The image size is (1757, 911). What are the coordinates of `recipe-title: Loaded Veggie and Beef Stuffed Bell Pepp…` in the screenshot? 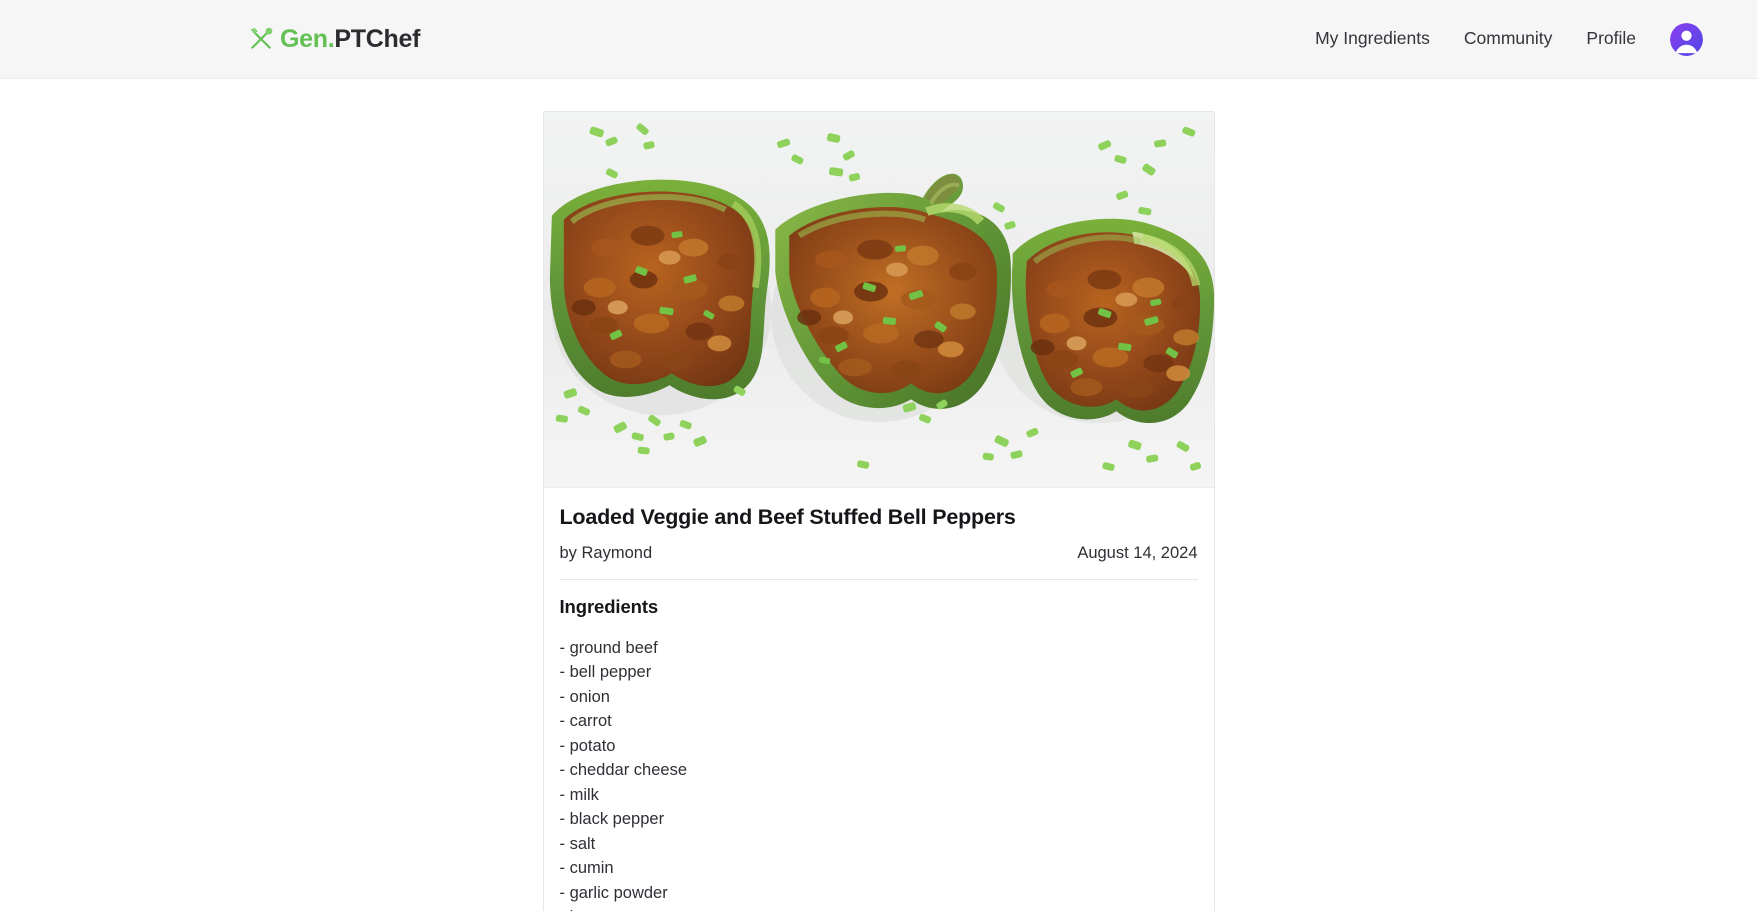 It's located at (787, 517).